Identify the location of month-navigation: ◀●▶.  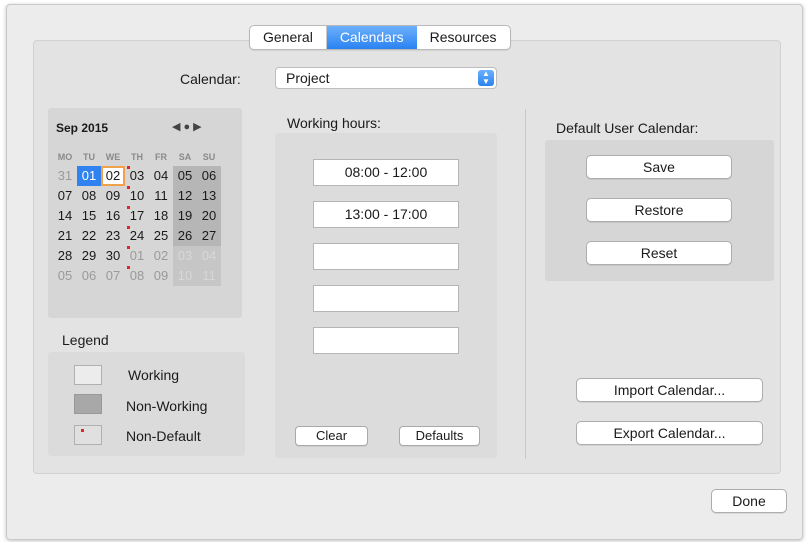
(188, 126).